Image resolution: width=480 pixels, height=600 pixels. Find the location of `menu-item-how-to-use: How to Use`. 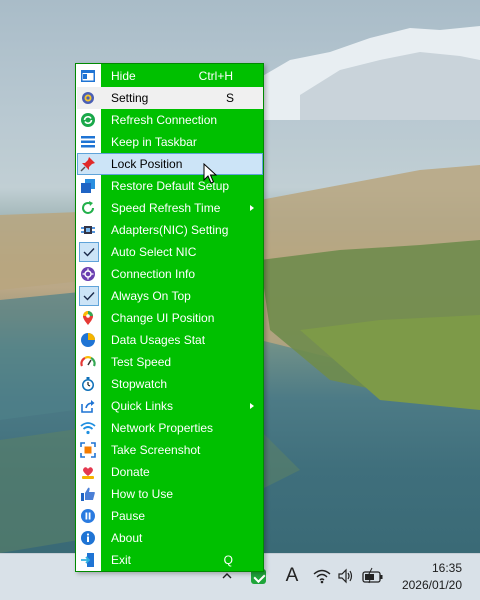

menu-item-how-to-use: How to Use is located at coordinates (169, 494).